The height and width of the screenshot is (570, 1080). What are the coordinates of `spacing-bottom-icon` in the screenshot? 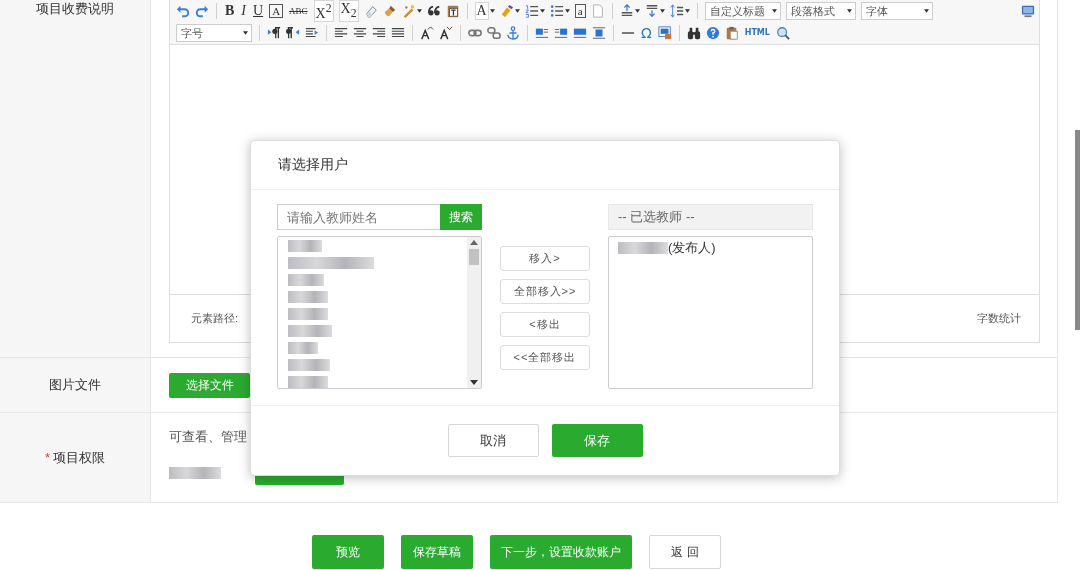 It's located at (651, 11).